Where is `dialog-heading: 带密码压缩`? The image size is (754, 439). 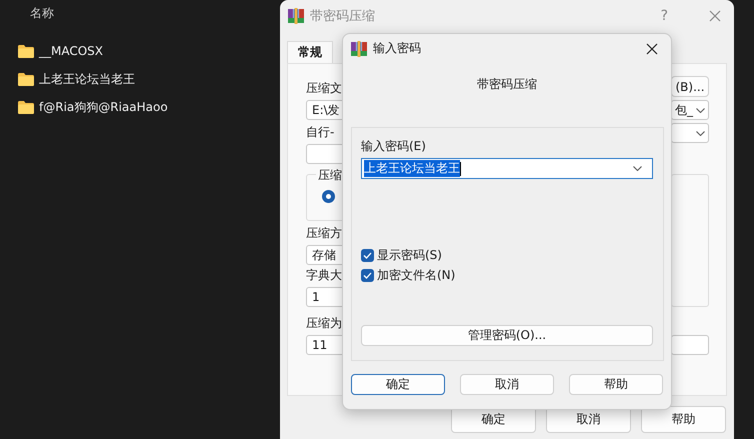
dialog-heading: 带密码压缩 is located at coordinates (507, 84).